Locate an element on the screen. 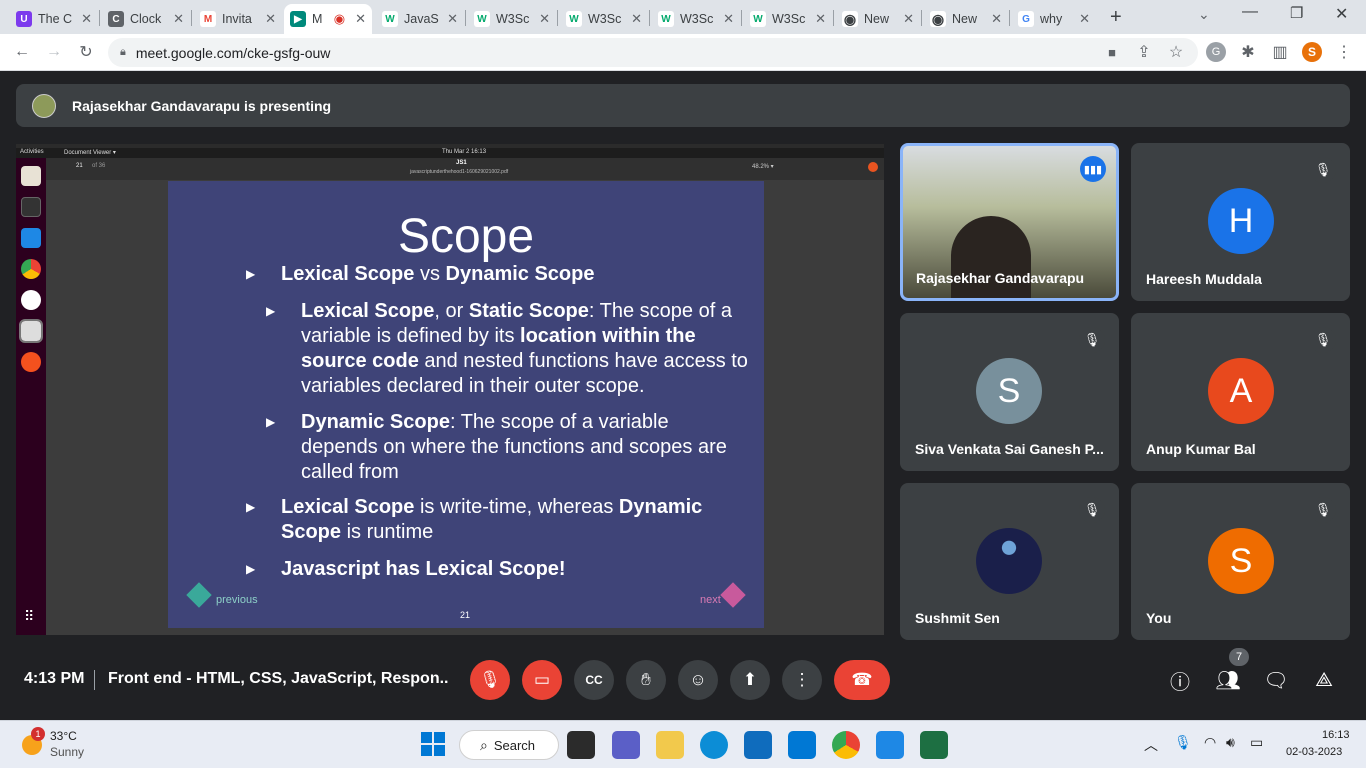 The image size is (1366, 768). browser-tab: M Invita ✕ is located at coordinates (238, 19).